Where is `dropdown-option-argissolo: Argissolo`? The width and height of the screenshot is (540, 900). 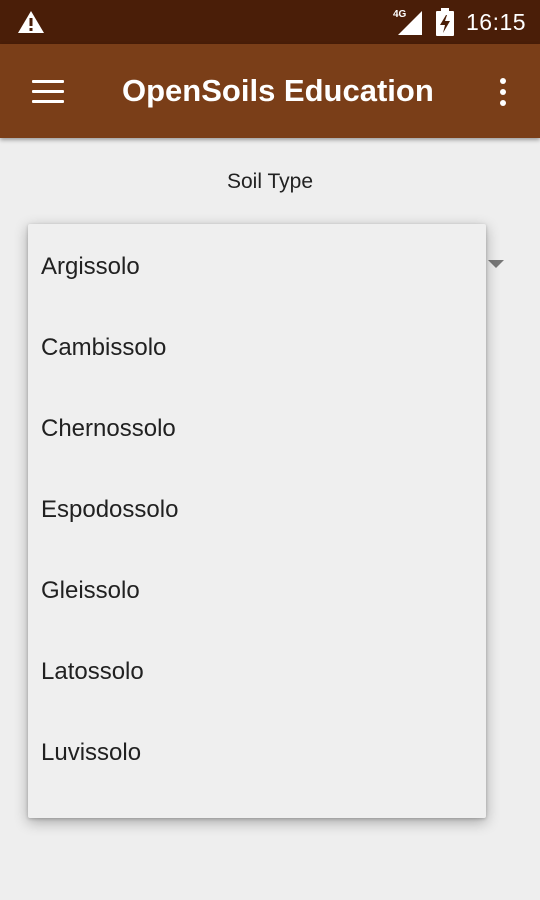
dropdown-option-argissolo: Argissolo is located at coordinates (257, 266).